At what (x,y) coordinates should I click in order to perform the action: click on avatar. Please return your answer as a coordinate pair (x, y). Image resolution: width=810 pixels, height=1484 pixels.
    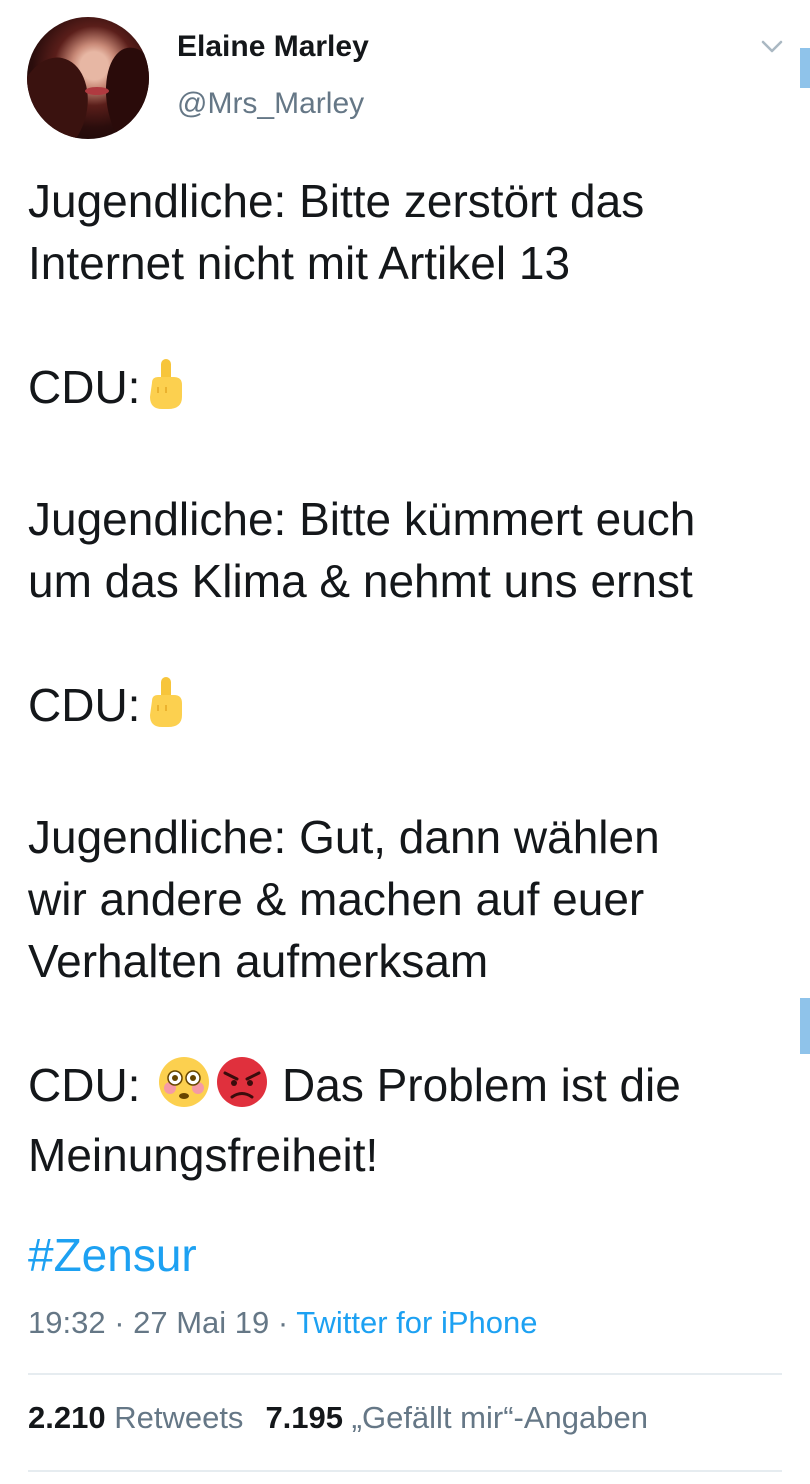
    Looking at the image, I should click on (88, 78).